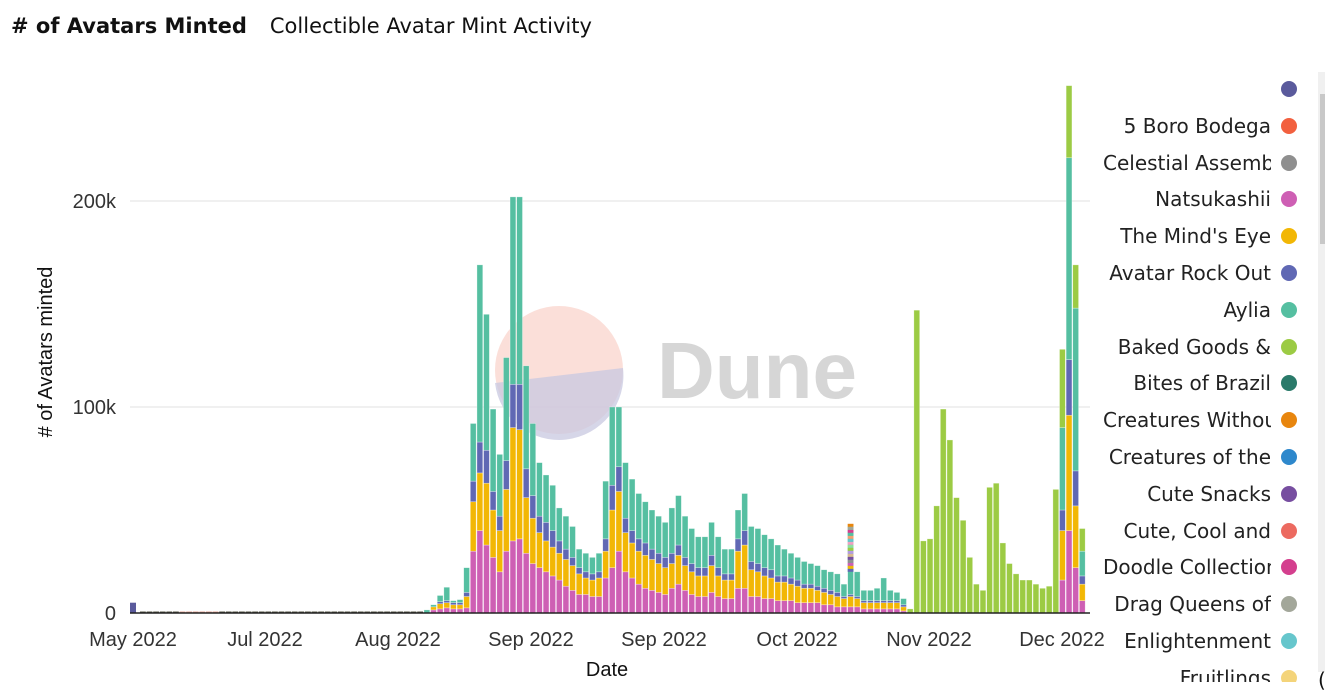 This screenshot has width=1325, height=697. I want to click on legend-item: Baked Goods &, so click(1207, 347).